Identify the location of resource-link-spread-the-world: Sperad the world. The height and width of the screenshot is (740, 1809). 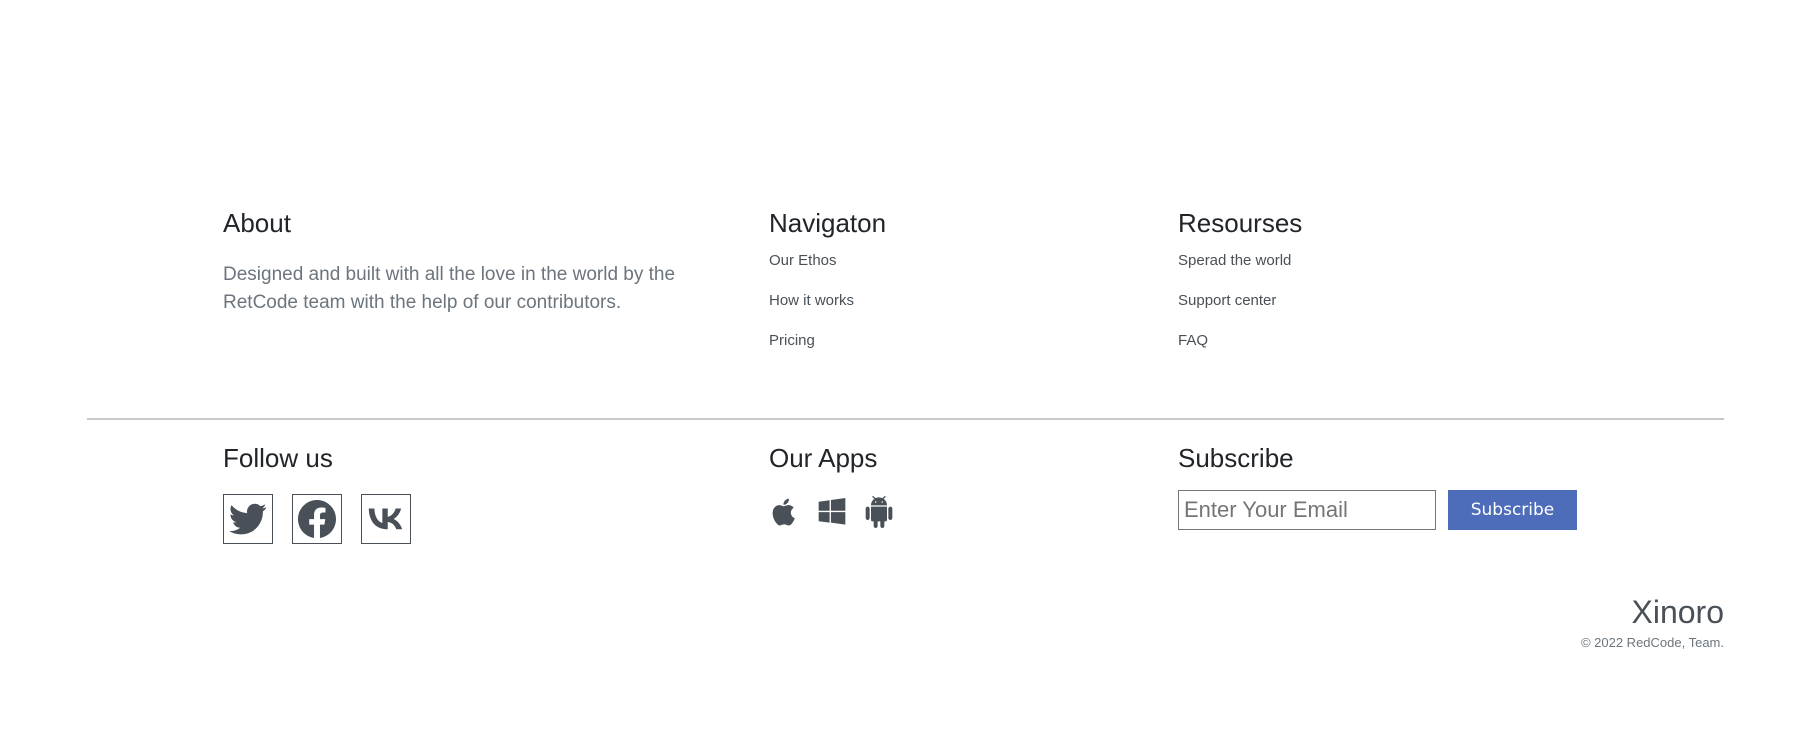
(1234, 260).